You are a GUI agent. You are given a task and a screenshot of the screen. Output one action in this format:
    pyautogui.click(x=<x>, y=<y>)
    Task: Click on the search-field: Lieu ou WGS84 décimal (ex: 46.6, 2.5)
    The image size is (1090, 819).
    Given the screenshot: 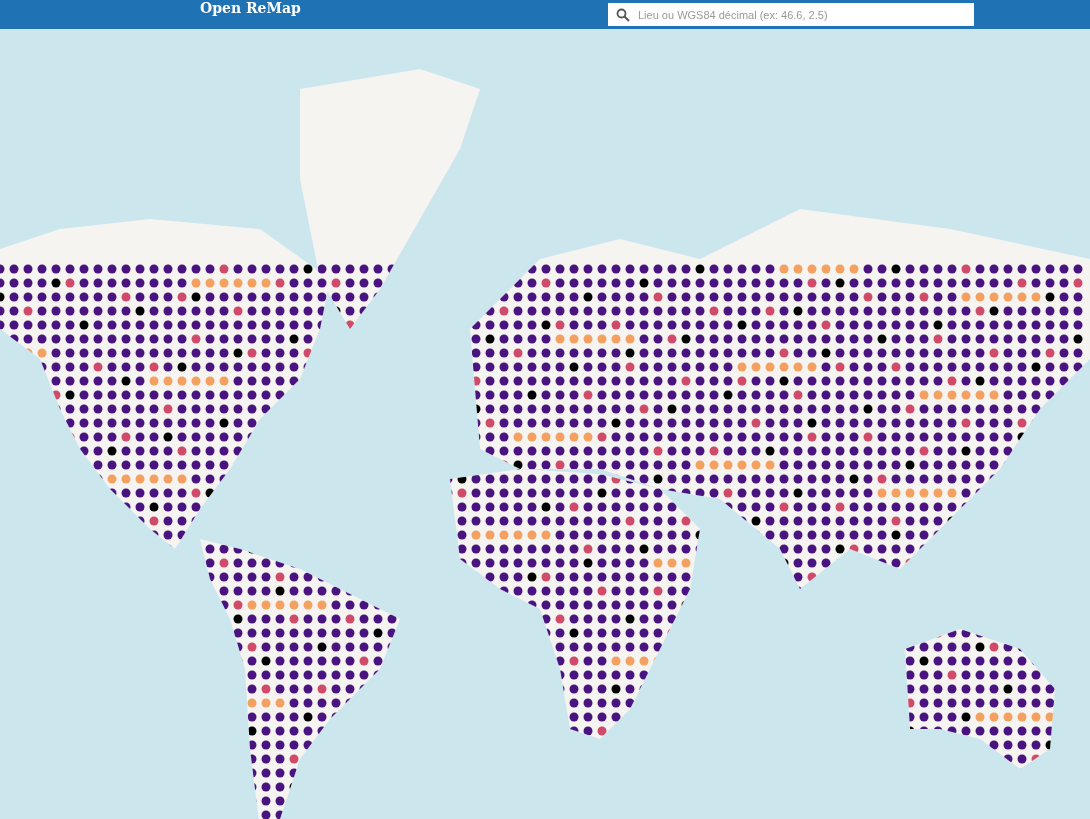 What is the action you would take?
    pyautogui.click(x=791, y=14)
    